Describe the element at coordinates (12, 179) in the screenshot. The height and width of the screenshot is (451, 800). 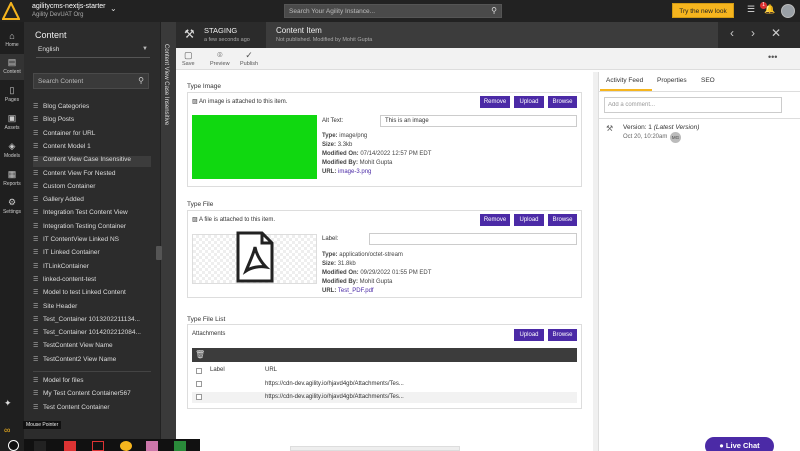
I see `nav-reports: ▦ Reports` at that location.